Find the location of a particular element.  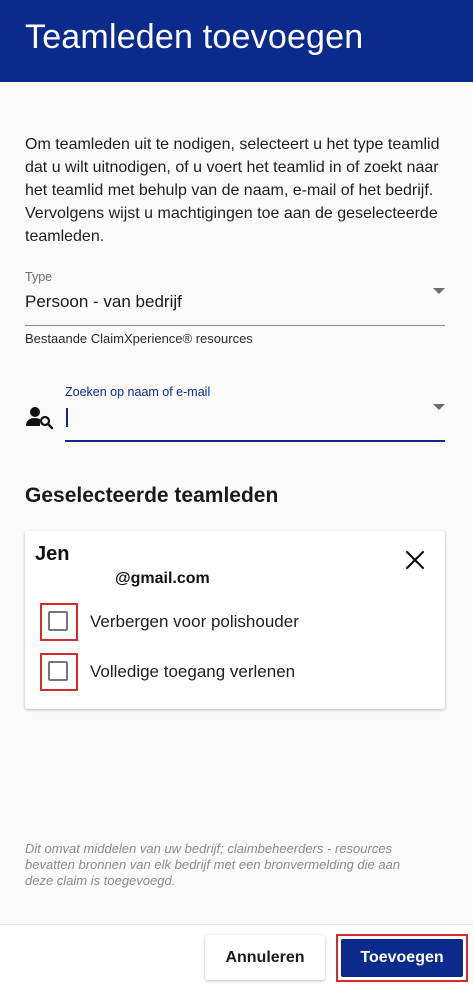

highlight-frame: Toevoegen is located at coordinates (402, 958).